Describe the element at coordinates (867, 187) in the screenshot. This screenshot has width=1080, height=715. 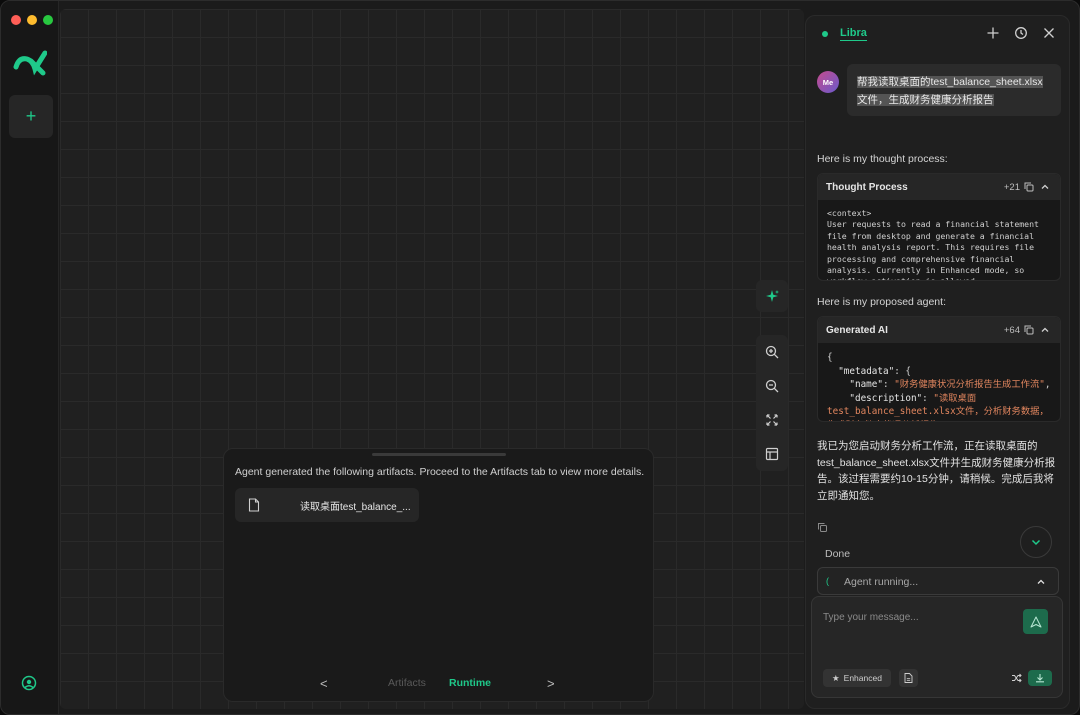
I see `thought-card-title: Thought Process` at that location.